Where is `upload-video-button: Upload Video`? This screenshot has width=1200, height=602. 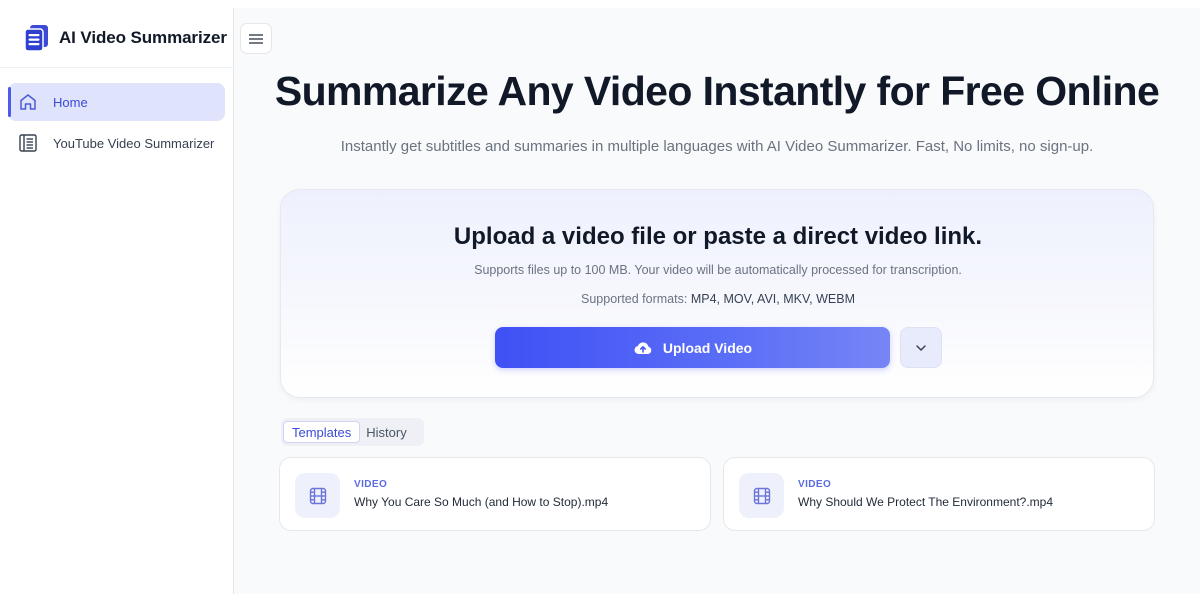
upload-video-button: Upload Video is located at coordinates (692, 347).